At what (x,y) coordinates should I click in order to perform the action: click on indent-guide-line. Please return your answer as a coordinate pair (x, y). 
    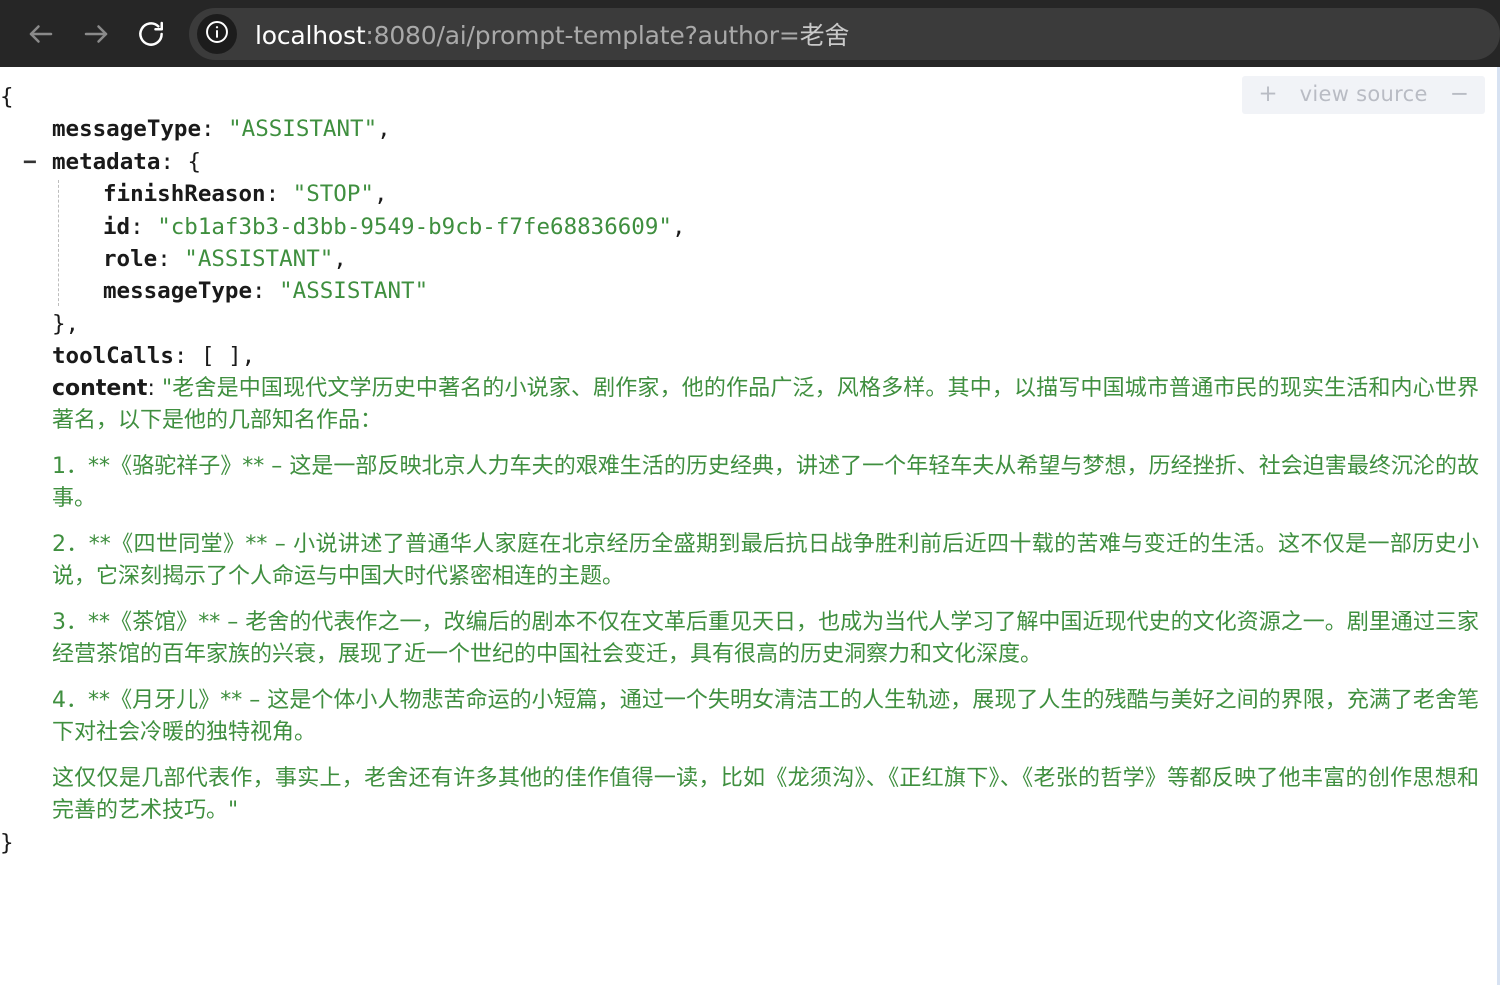
    Looking at the image, I should click on (58, 243).